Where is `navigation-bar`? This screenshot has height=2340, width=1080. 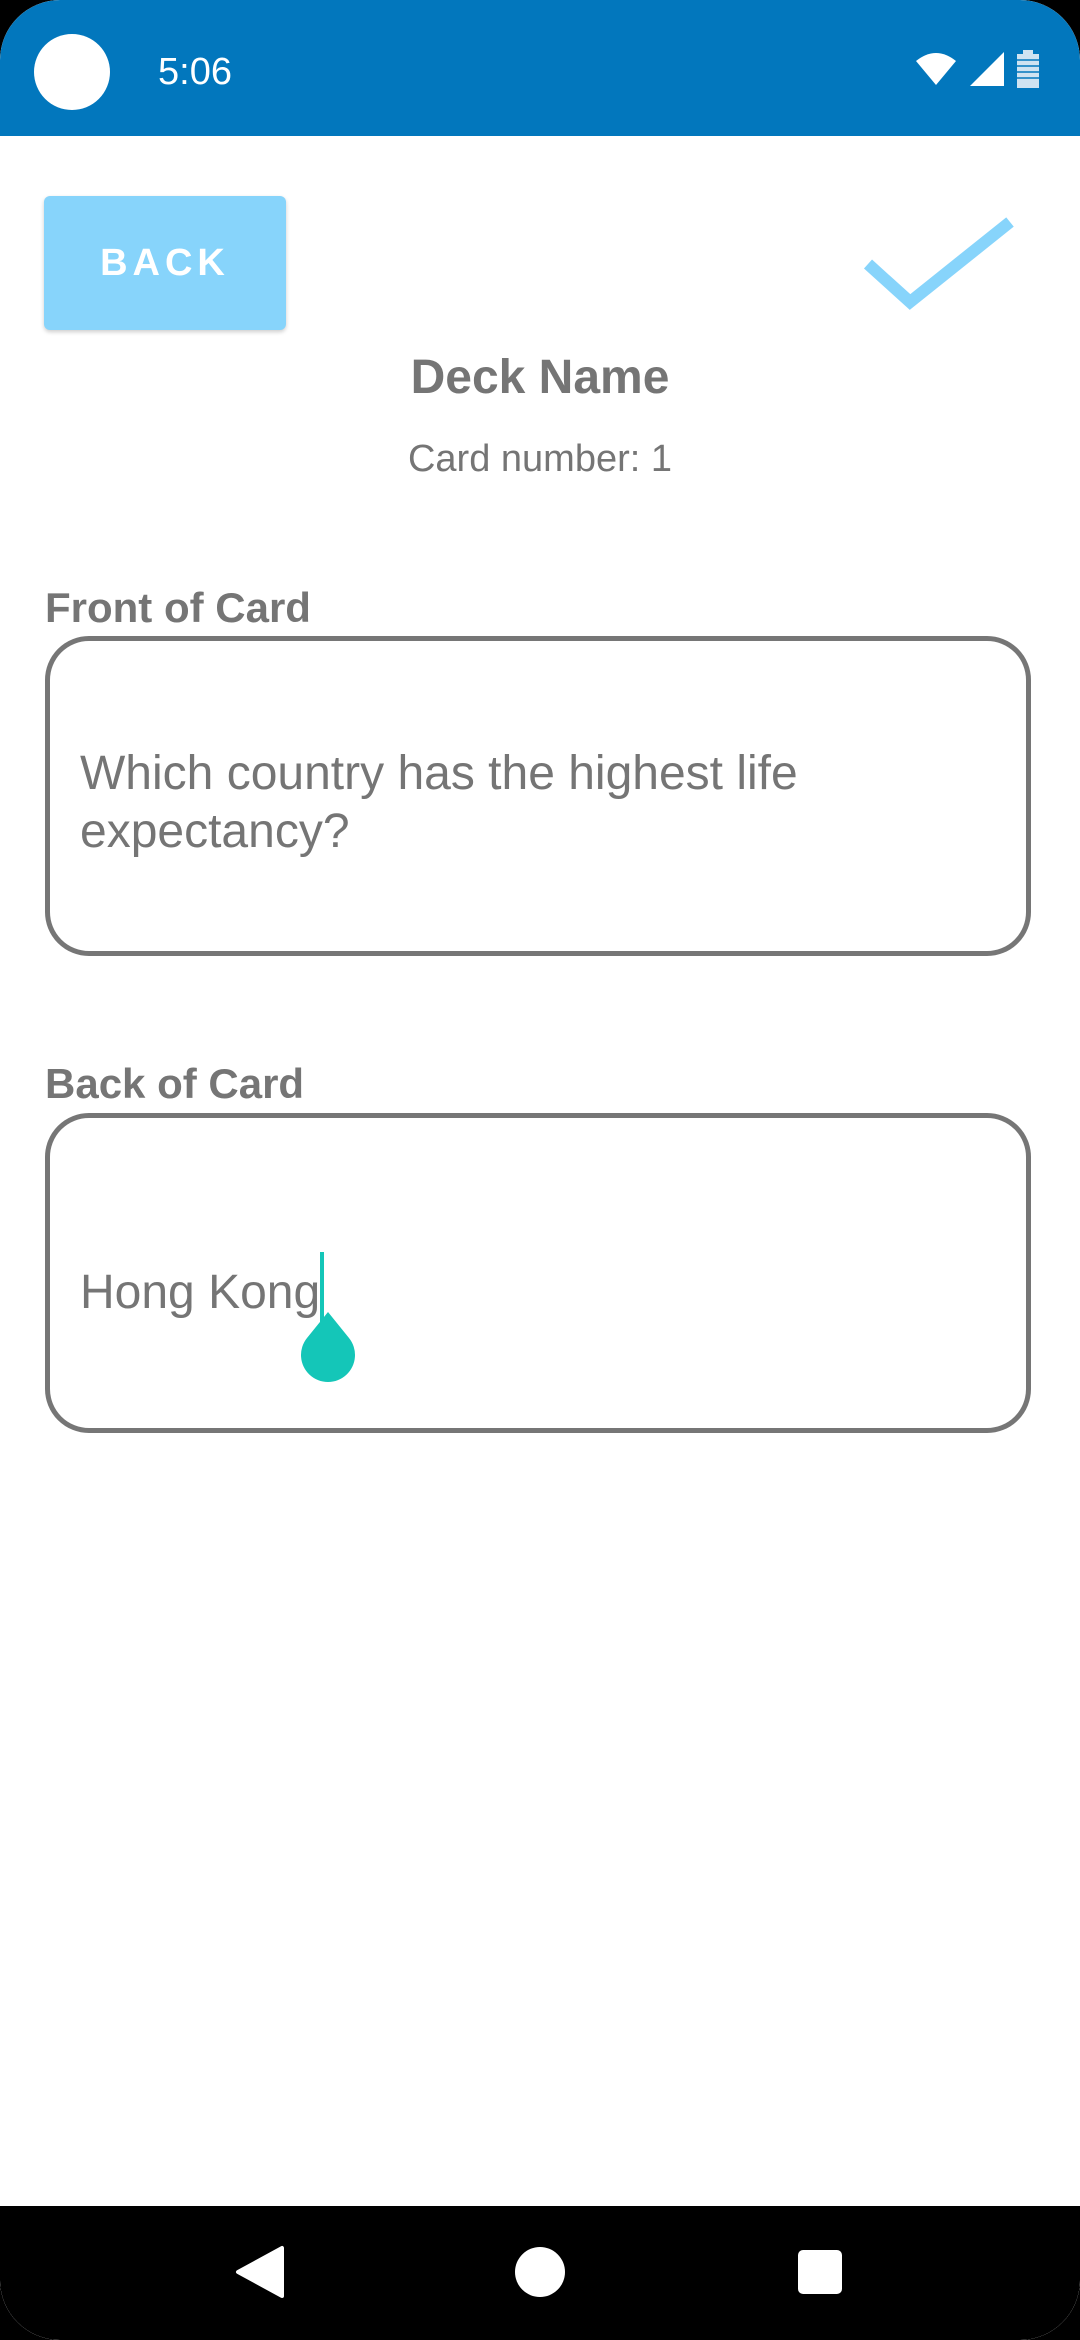
navigation-bar is located at coordinates (540, 2273).